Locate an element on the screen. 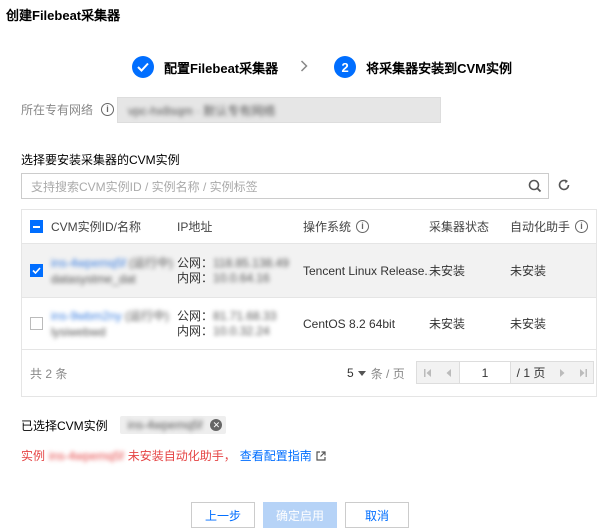 The height and width of the screenshot is (532, 600). step-1-check-icon is located at coordinates (143, 67).